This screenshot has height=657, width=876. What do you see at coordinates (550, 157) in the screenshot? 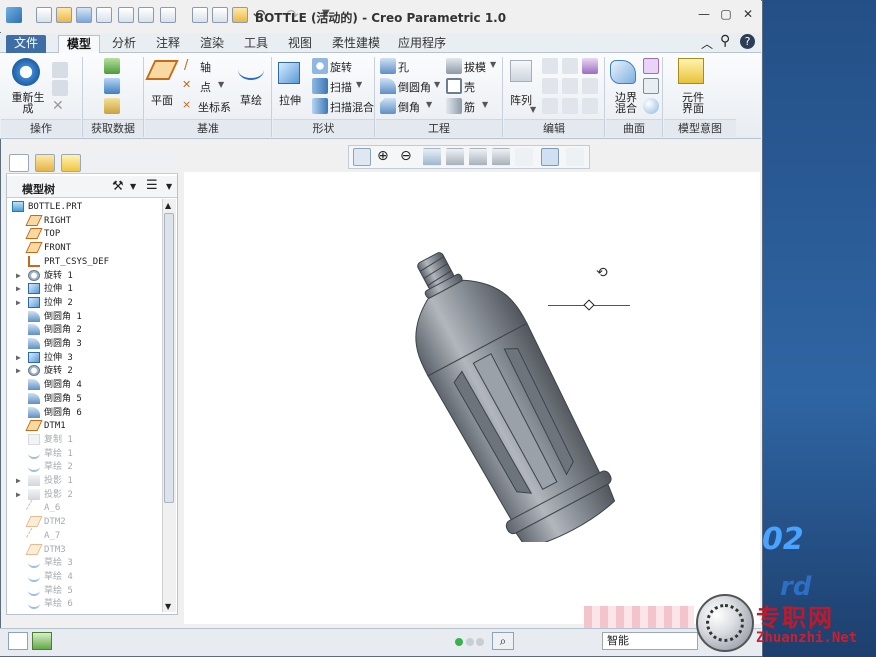
I see `datum-display-icon` at bounding box center [550, 157].